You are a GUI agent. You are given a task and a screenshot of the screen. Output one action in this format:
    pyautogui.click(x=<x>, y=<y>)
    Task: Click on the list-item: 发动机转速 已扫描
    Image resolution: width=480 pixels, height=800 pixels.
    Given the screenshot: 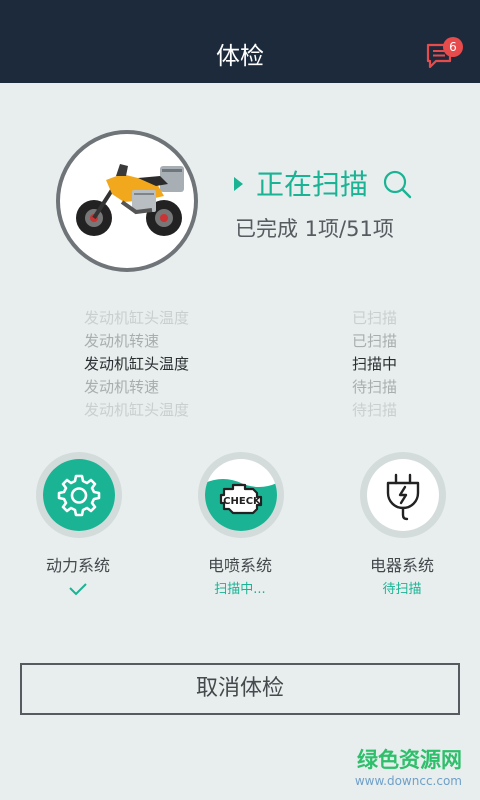 What is the action you would take?
    pyautogui.click(x=244, y=341)
    